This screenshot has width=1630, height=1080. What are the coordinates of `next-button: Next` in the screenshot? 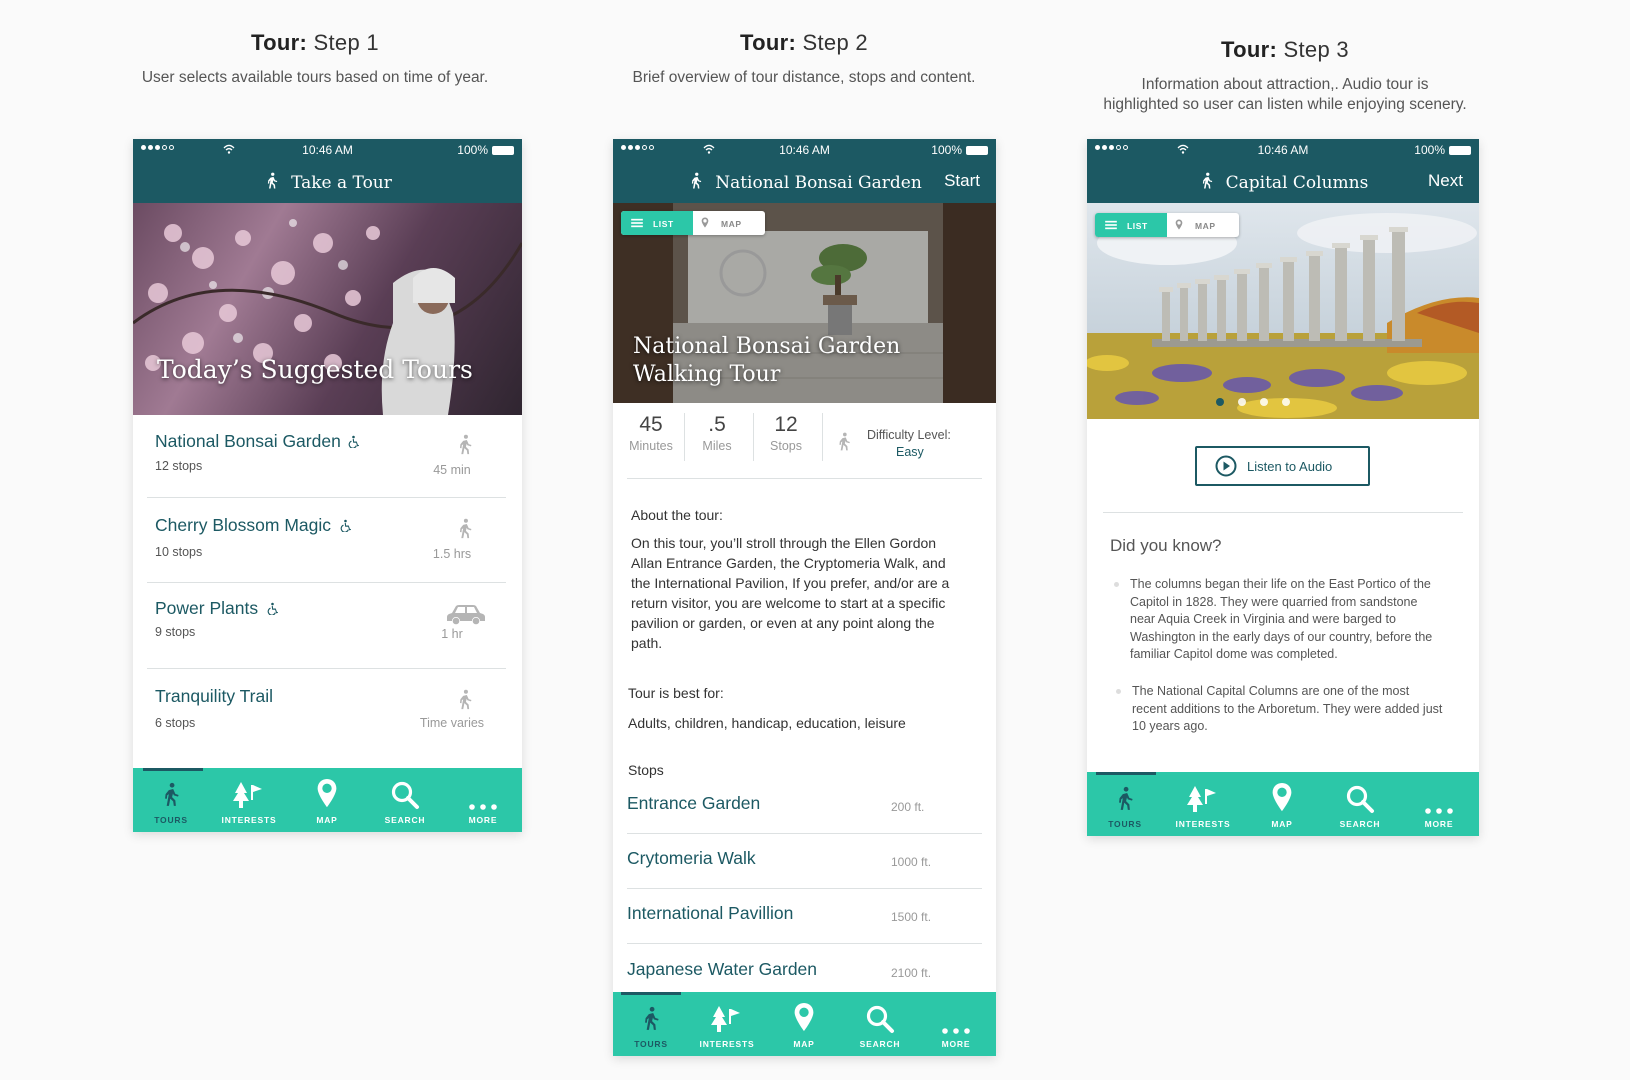 It's located at (1445, 181).